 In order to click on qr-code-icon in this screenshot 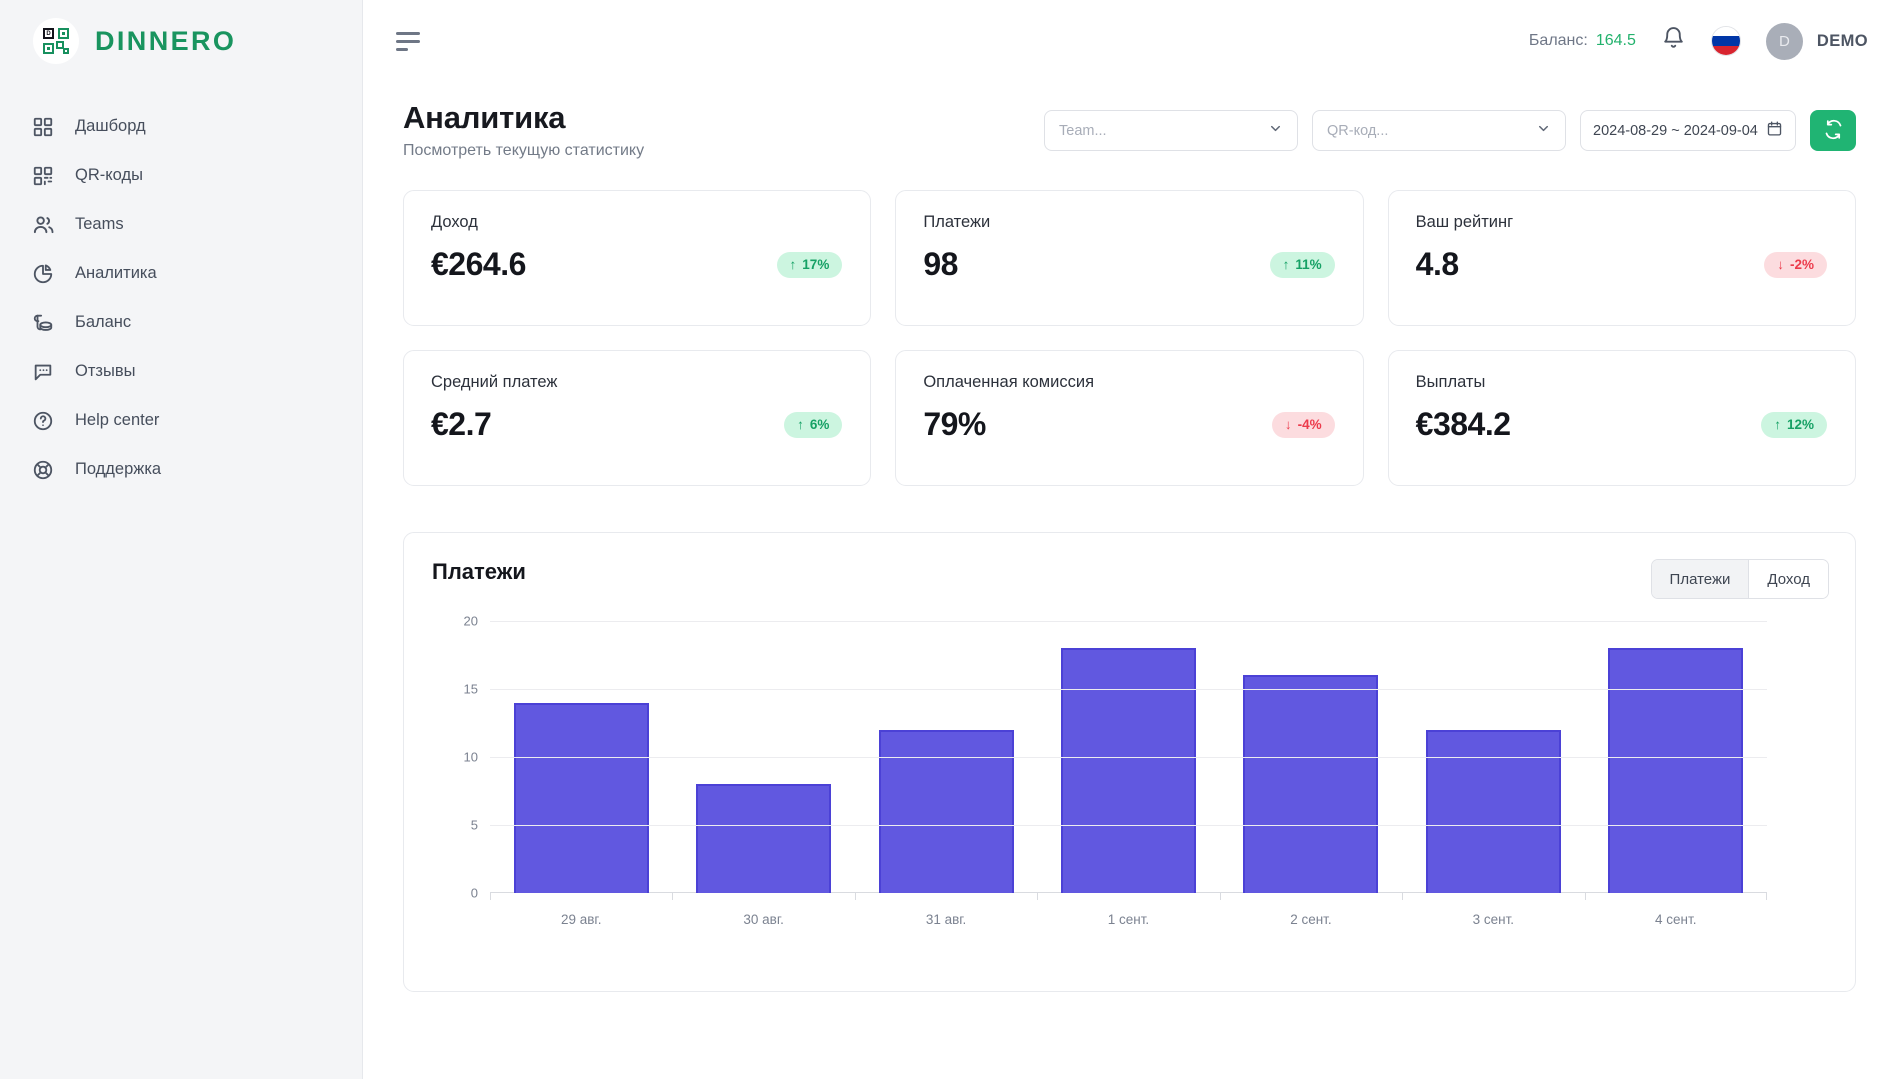, I will do `click(43, 176)`.